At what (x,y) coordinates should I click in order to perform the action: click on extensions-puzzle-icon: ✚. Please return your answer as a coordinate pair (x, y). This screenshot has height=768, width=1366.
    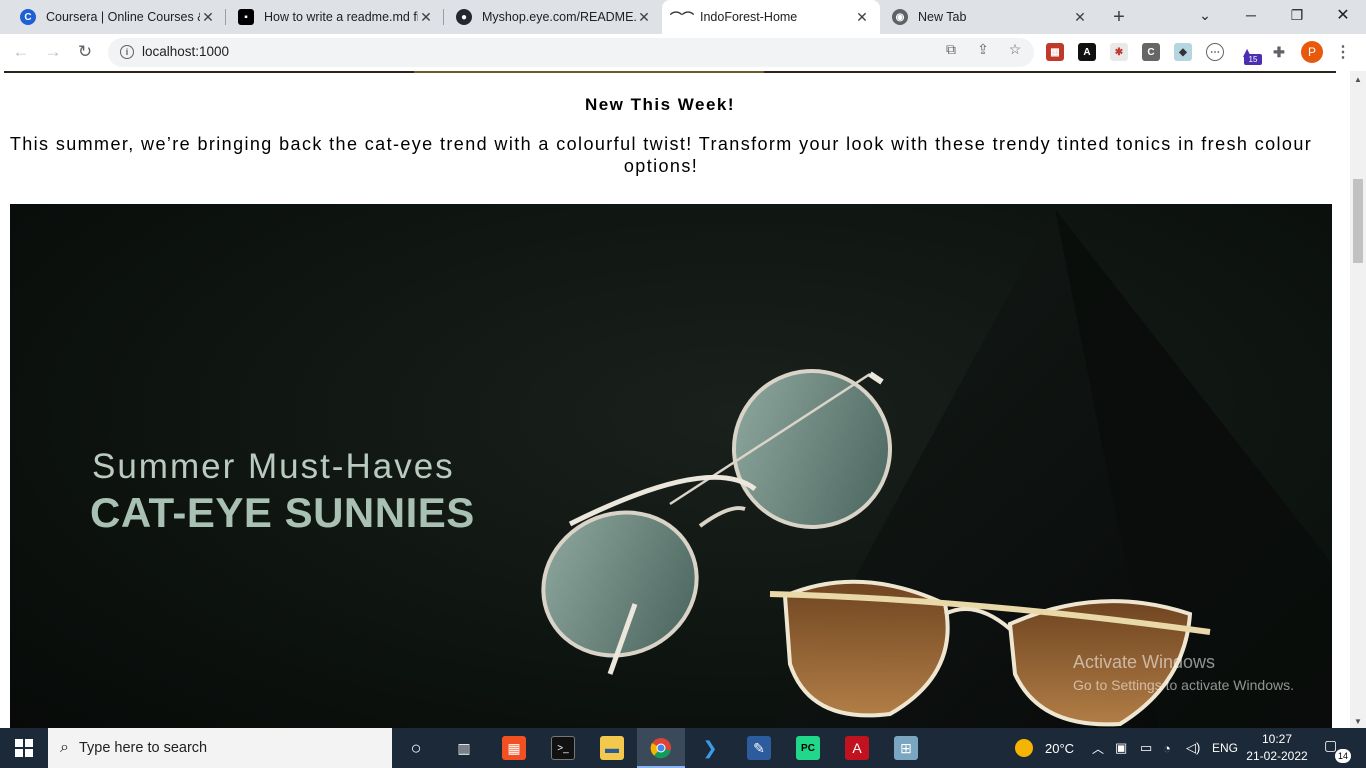
    Looking at the image, I should click on (1279, 52).